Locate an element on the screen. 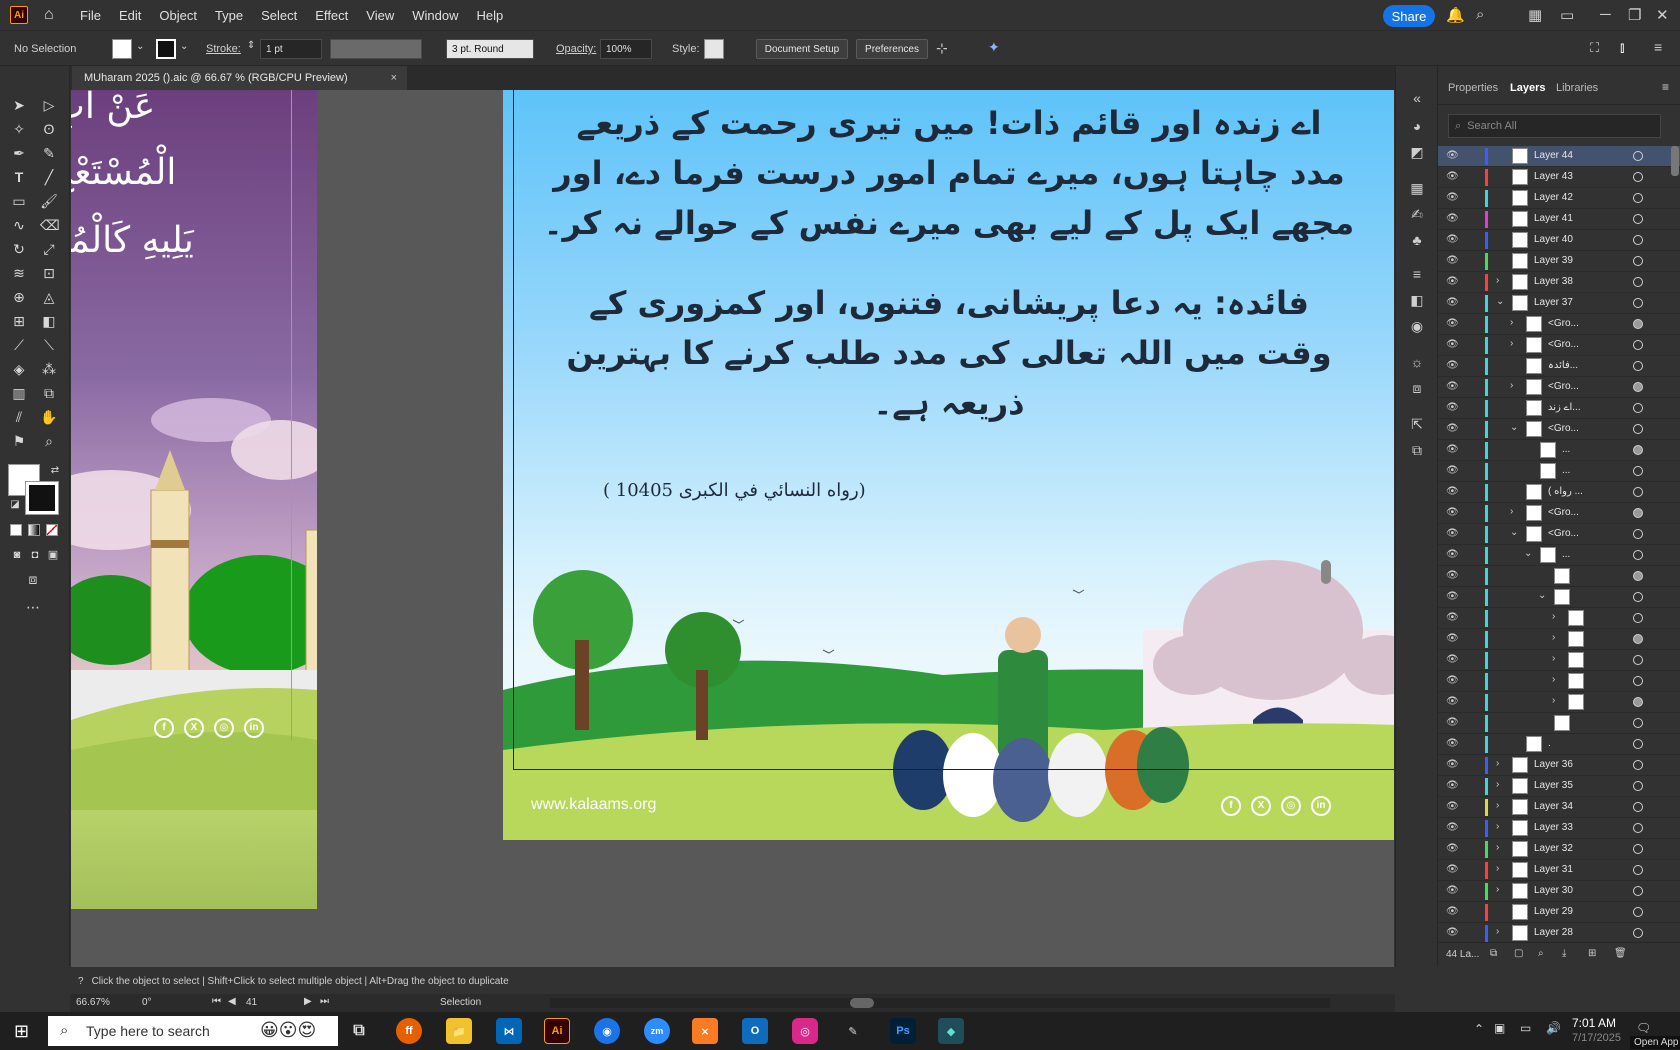  menu-edit: Edit is located at coordinates (130, 15).